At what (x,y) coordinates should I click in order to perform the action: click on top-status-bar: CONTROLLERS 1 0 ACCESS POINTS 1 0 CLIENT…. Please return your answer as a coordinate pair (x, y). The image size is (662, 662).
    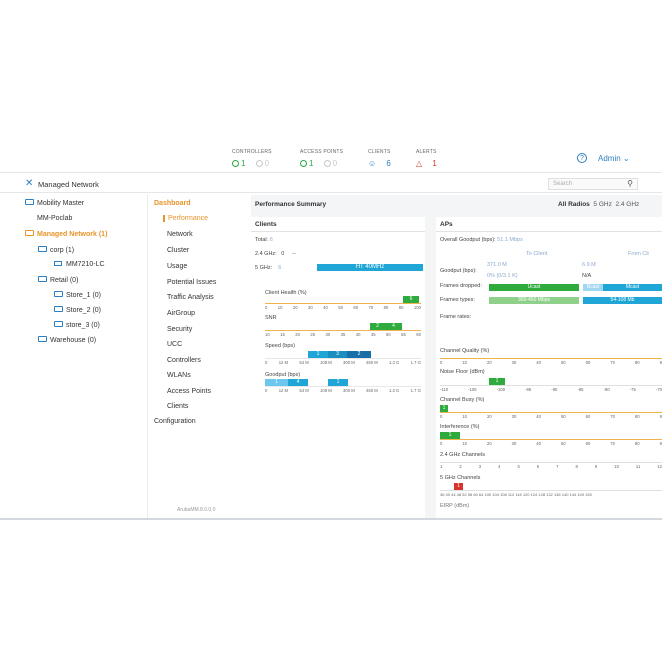
    Looking at the image, I should click on (331, 159).